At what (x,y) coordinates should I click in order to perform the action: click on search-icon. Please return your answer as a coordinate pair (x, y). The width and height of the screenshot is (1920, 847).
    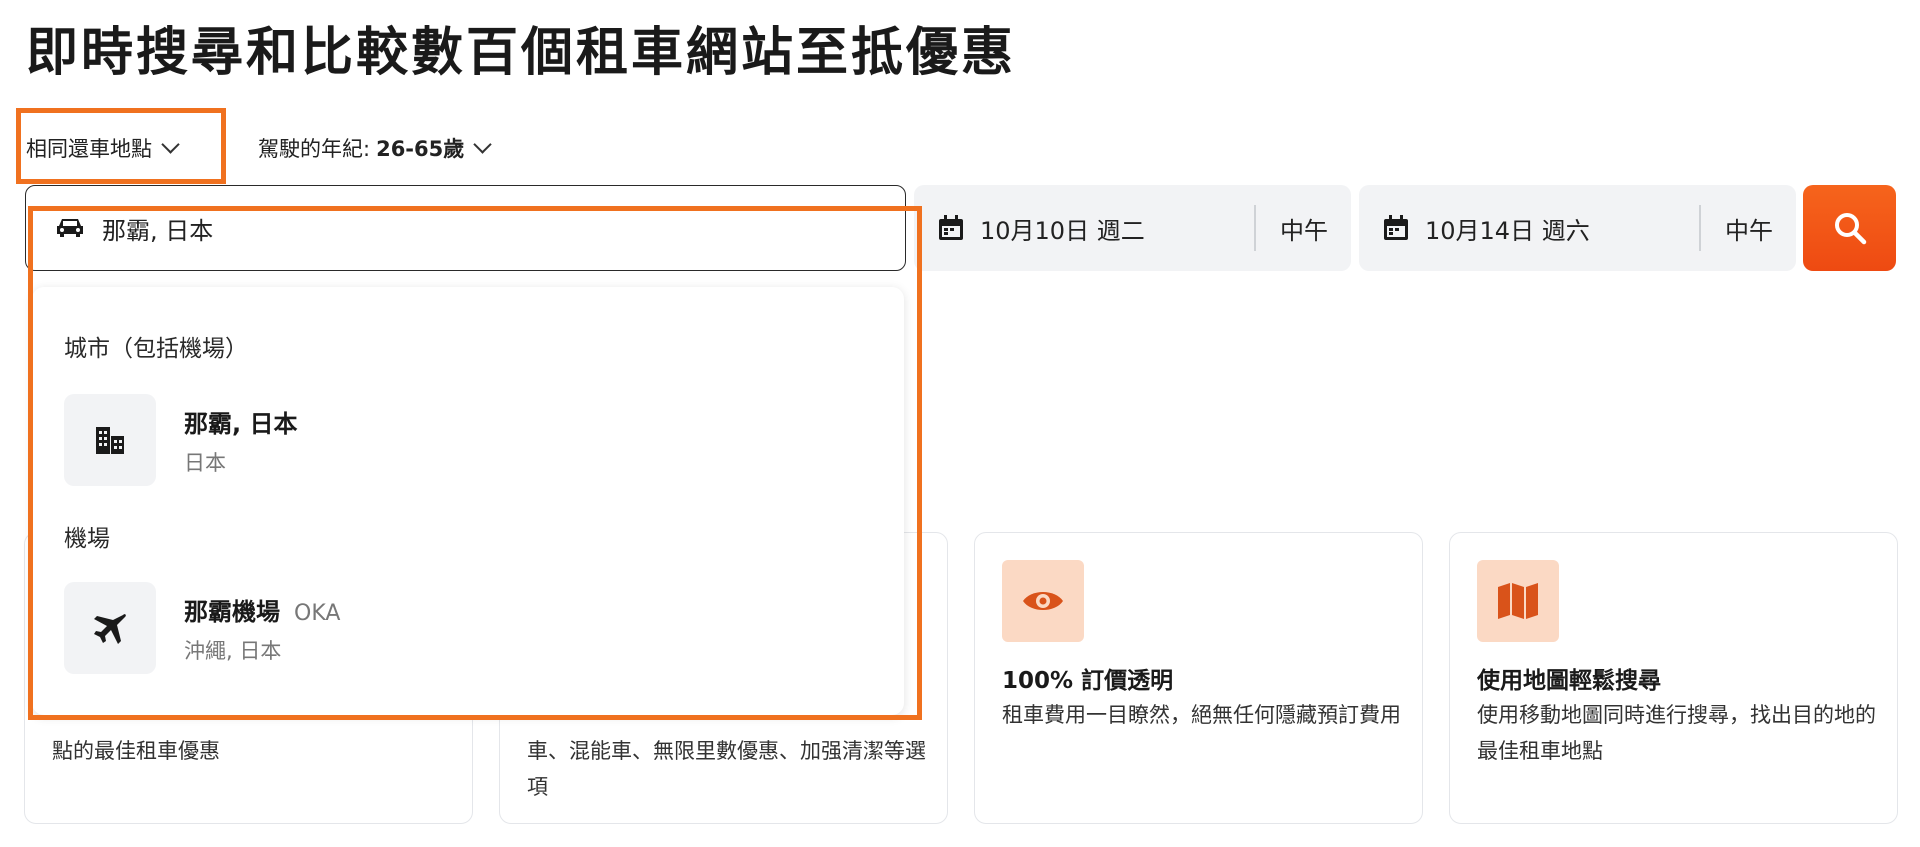
    Looking at the image, I should click on (1850, 229).